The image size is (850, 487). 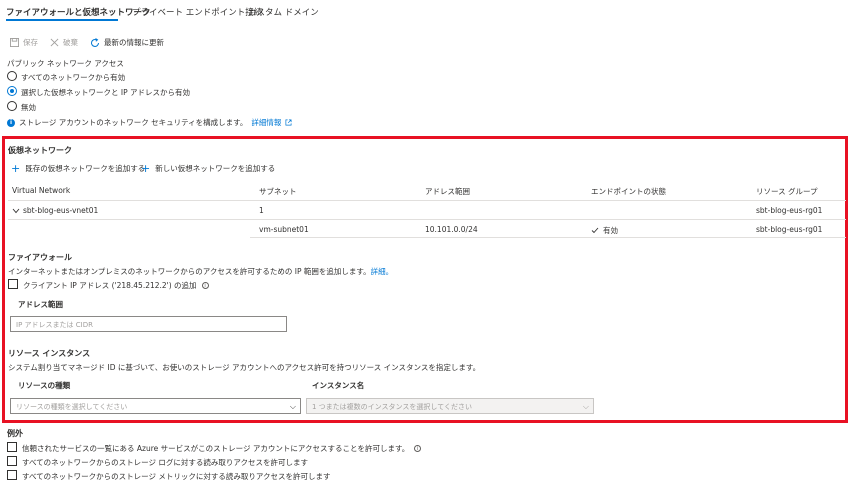 What do you see at coordinates (197, 12) in the screenshot?
I see `tab-private-endpoint: プライベート エンドポイント接続` at bounding box center [197, 12].